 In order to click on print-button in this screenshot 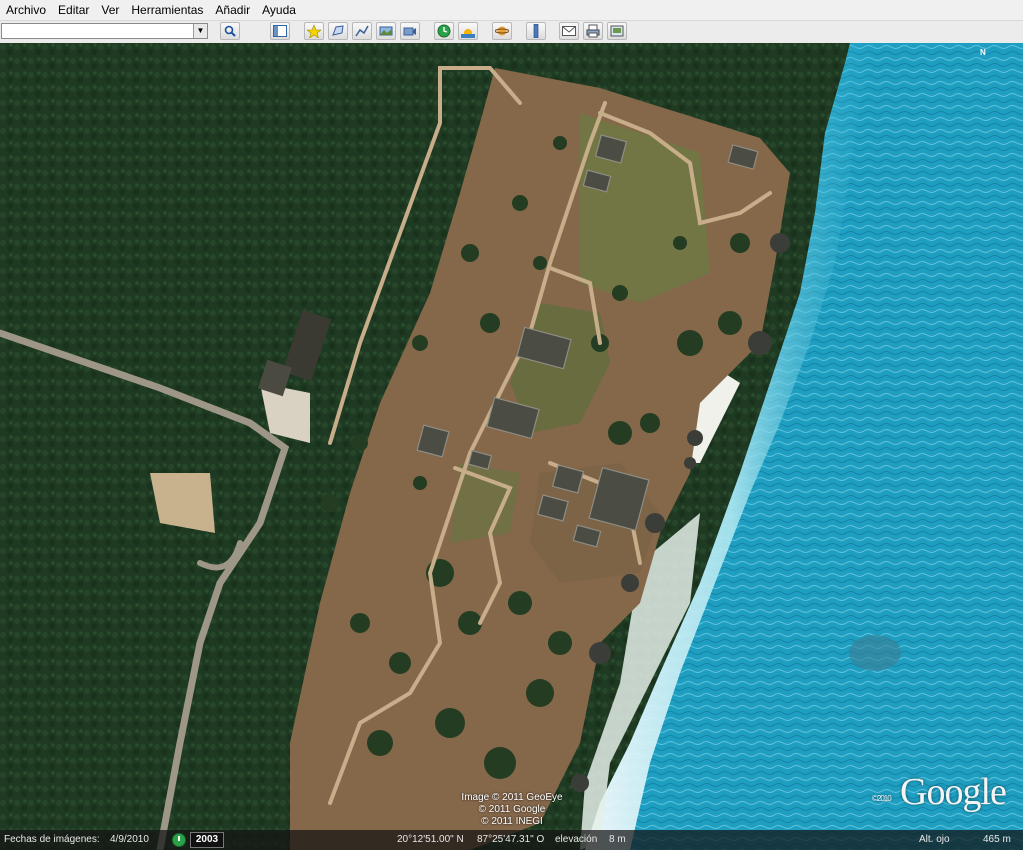, I will do `click(593, 31)`.